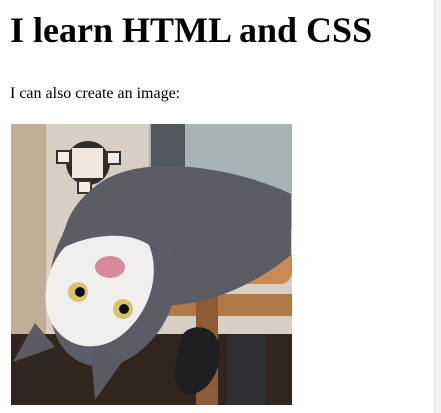 This screenshot has width=441, height=413. What do you see at coordinates (437, 206) in the screenshot?
I see `right-scrollbar-track` at bounding box center [437, 206].